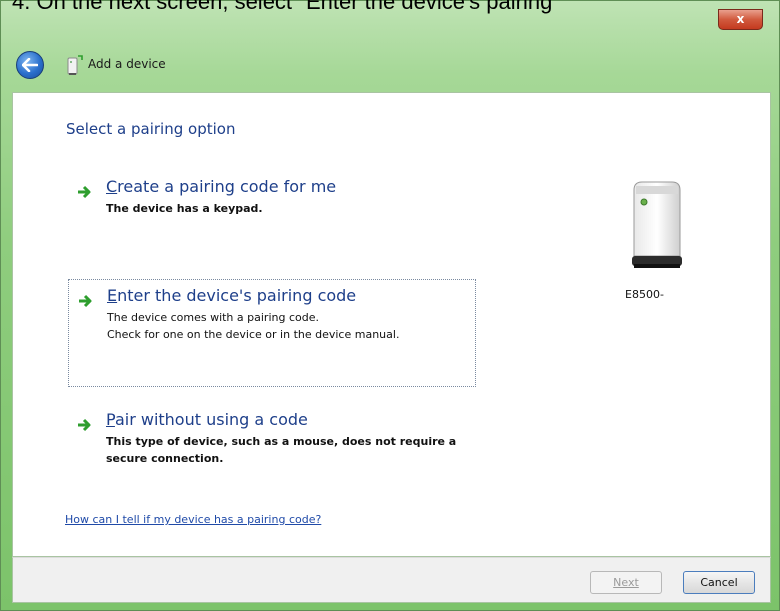 The height and width of the screenshot is (611, 780). I want to click on option-description: The device has a keypad., so click(184, 208).